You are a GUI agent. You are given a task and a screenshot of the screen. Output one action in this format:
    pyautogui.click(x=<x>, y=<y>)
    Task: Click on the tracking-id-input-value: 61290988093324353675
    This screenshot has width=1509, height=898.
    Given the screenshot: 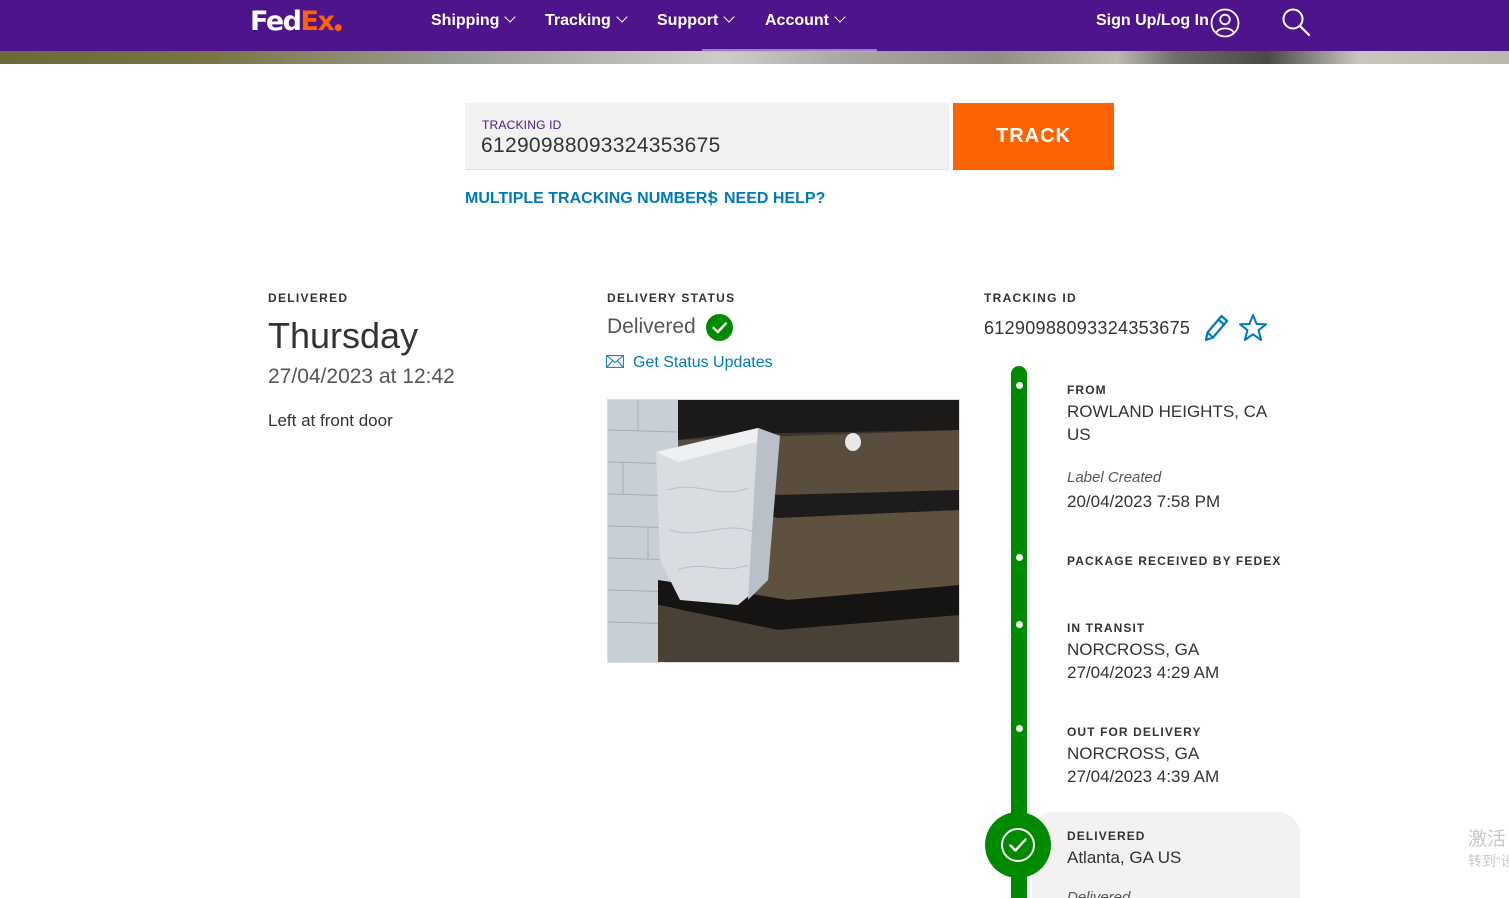 What is the action you would take?
    pyautogui.click(x=601, y=146)
    